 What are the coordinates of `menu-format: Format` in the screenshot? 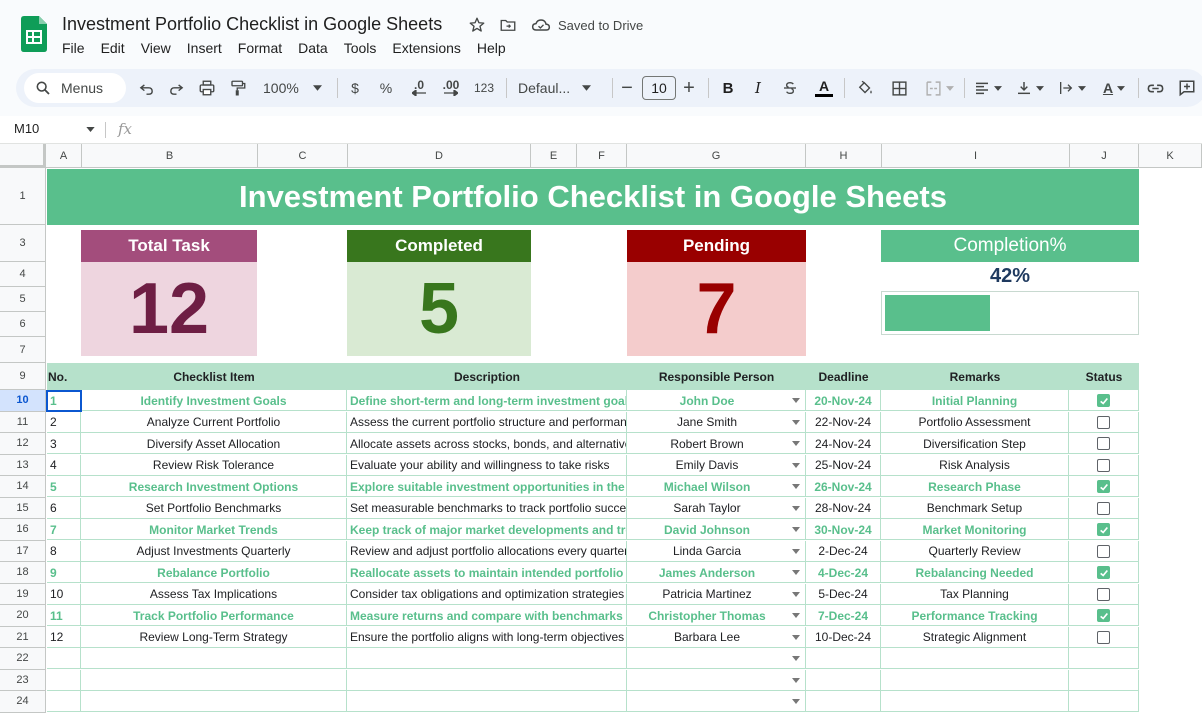 It's located at (260, 48).